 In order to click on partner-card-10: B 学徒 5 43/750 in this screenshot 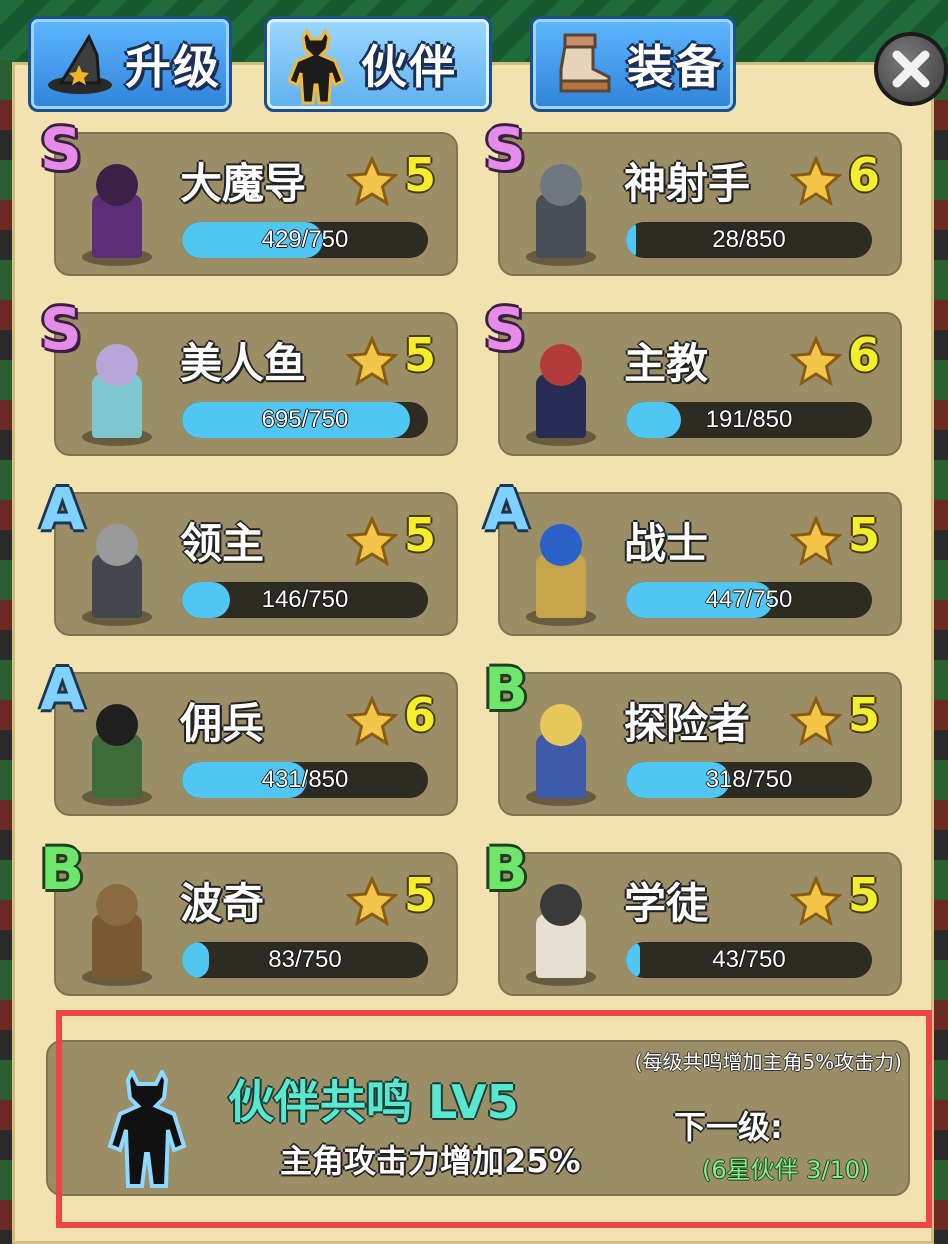, I will do `click(693, 918)`.